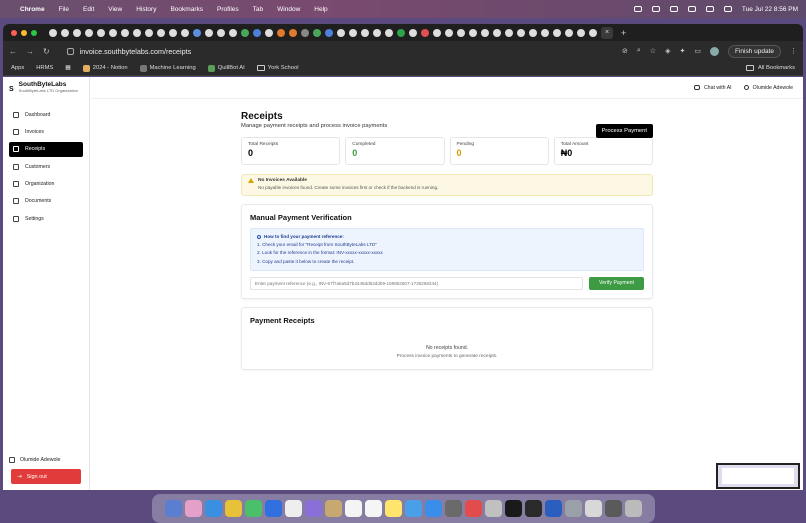  I want to click on menu-tab: Tab, so click(258, 9).